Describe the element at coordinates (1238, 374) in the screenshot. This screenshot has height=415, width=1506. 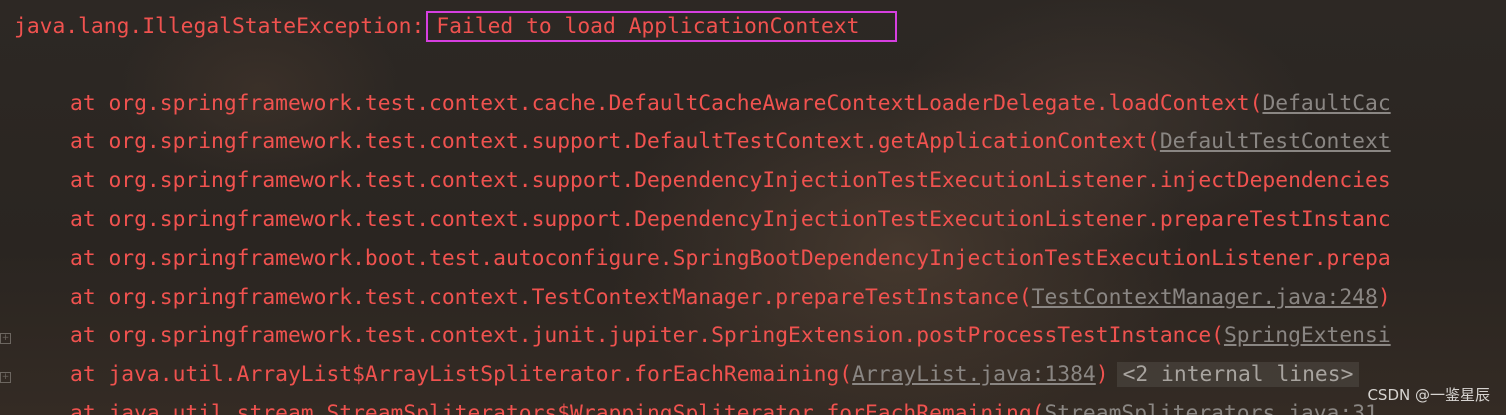
I see `internal-lines-fold: <2 internal lines>` at that location.